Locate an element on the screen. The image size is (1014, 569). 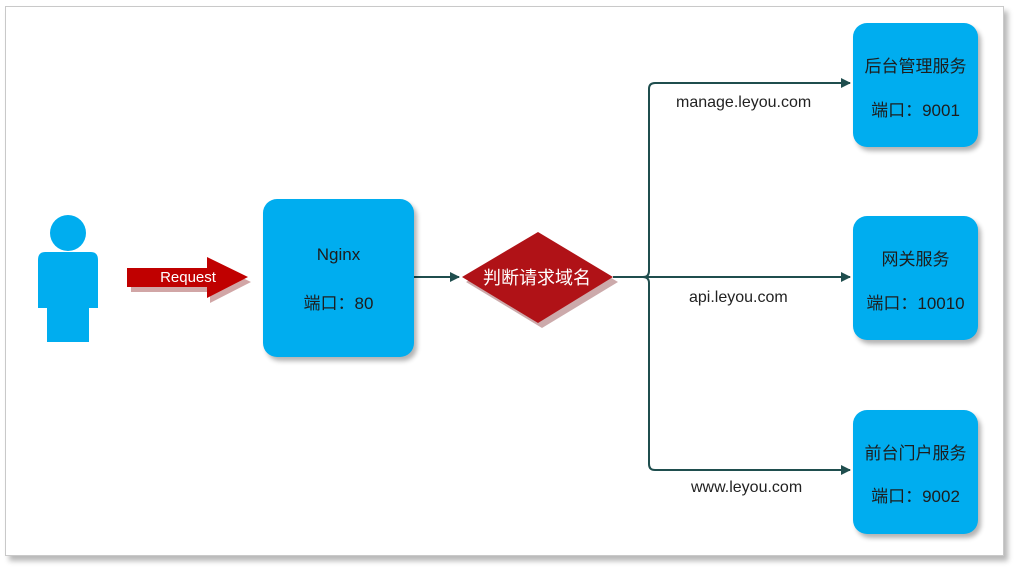
service-port: 端口：9001 is located at coordinates (915, 110).